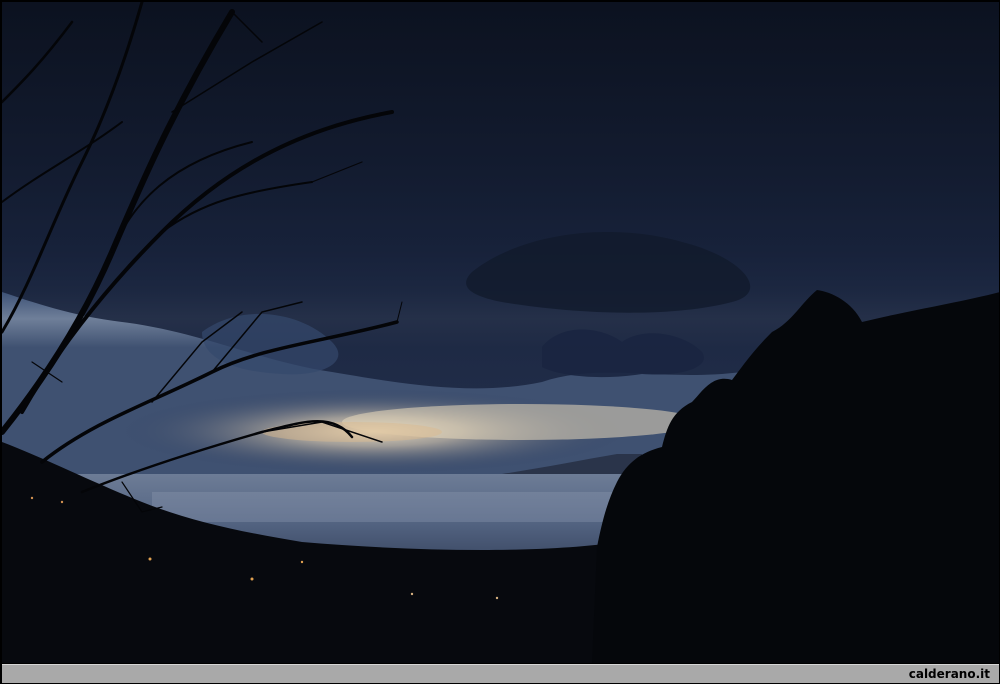 The height and width of the screenshot is (684, 1000). Describe the element at coordinates (500, 673) in the screenshot. I see `watermark-bar: calderano.it` at that location.